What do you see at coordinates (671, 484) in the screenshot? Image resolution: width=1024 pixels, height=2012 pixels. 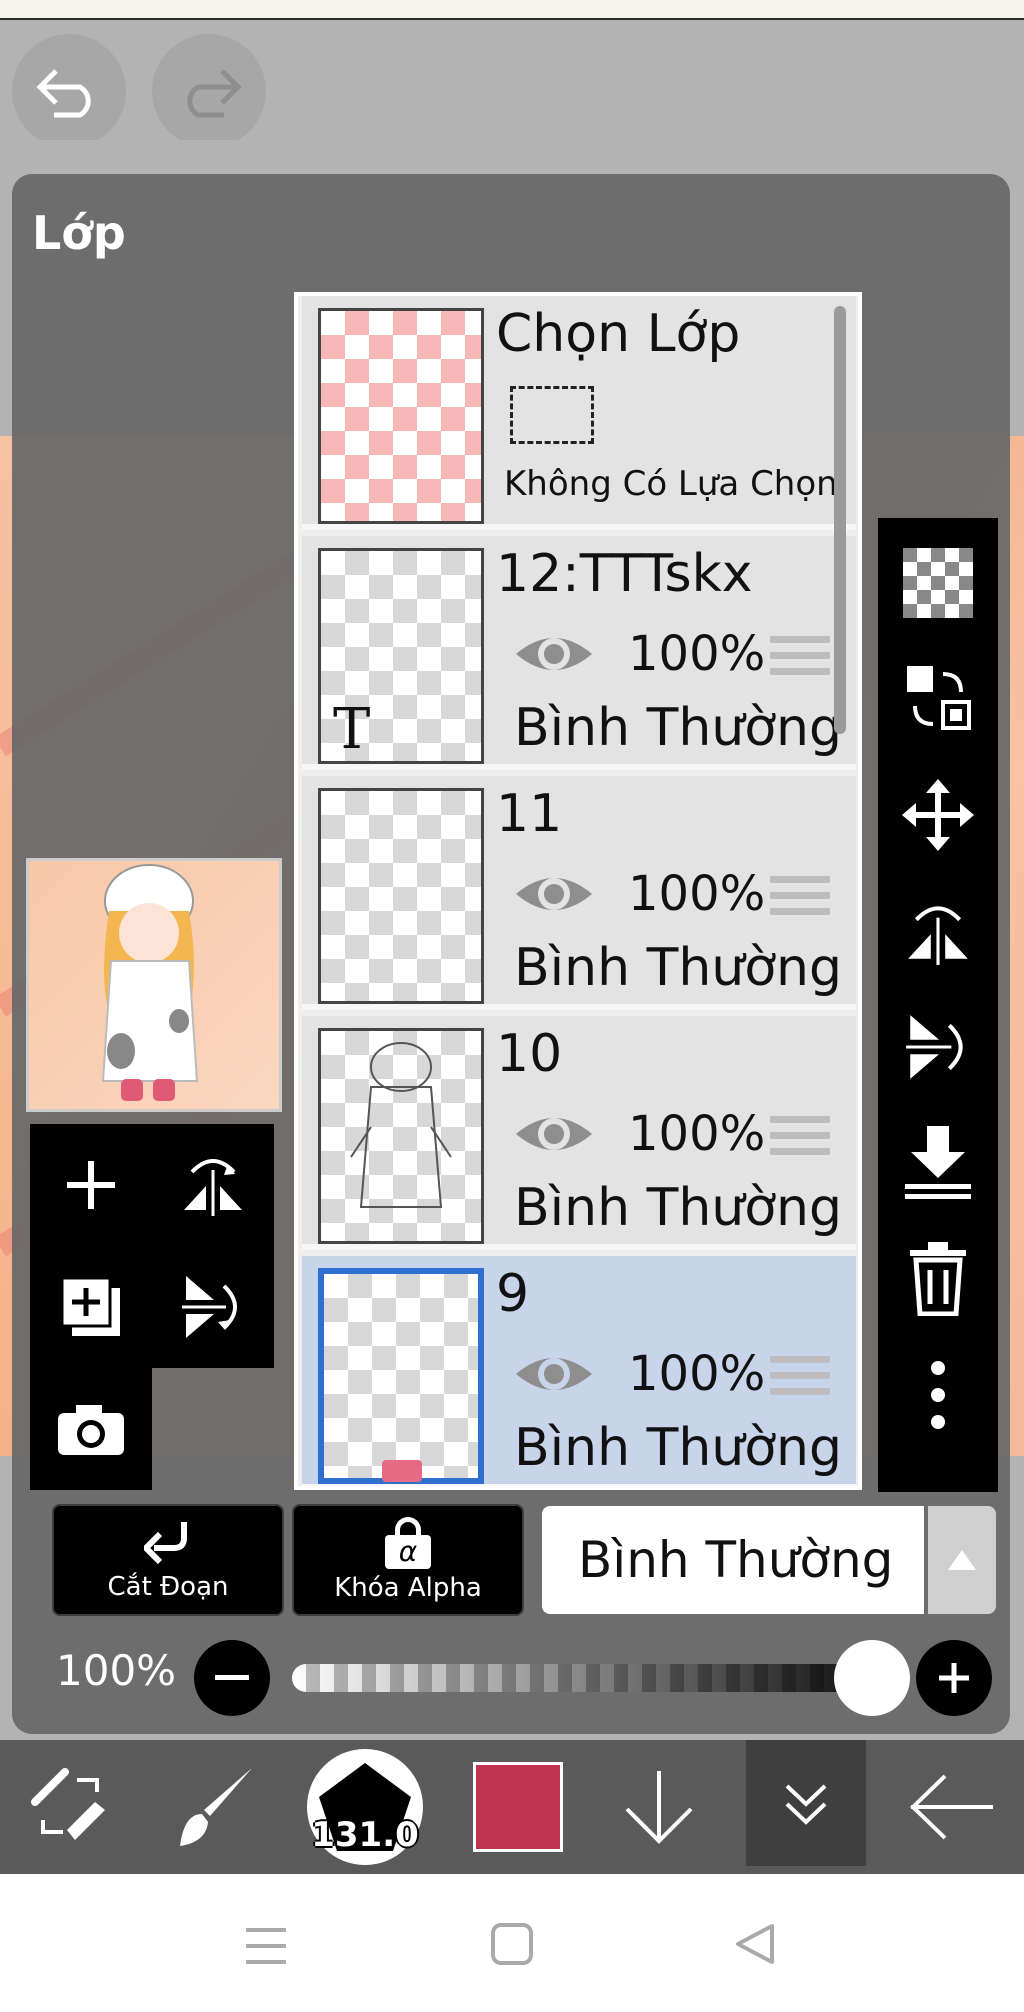 I see `selection-status: Không Có Lựa Chọn` at bounding box center [671, 484].